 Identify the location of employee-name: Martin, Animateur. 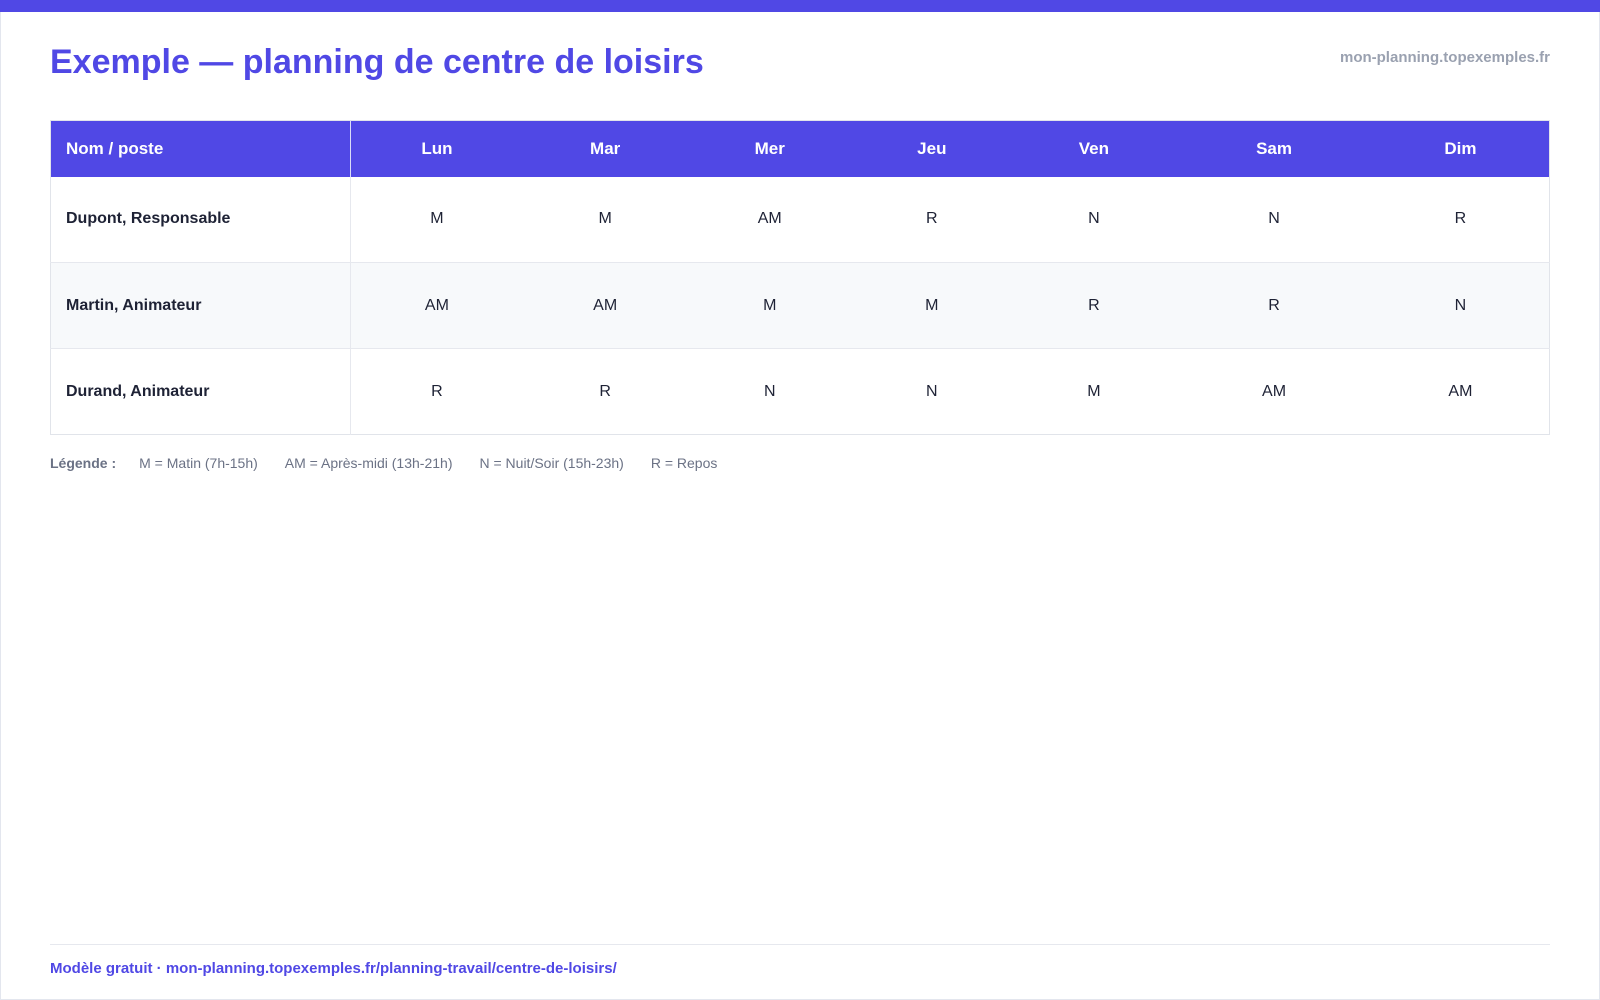
(200, 305).